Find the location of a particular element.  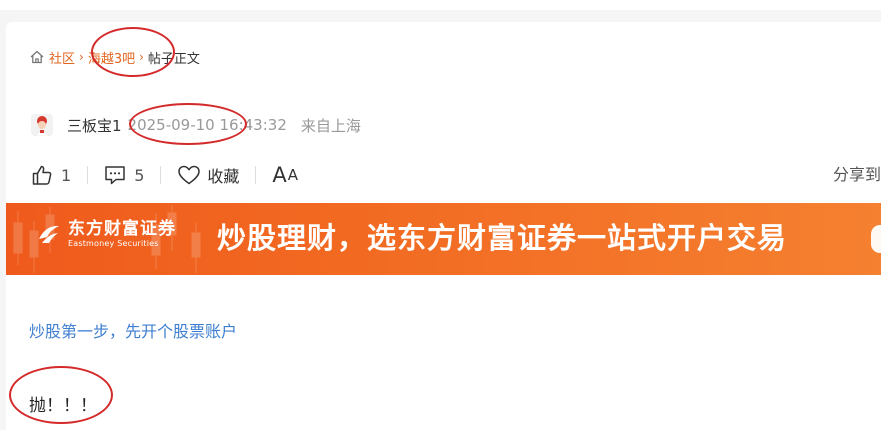

avatar is located at coordinates (42, 125).